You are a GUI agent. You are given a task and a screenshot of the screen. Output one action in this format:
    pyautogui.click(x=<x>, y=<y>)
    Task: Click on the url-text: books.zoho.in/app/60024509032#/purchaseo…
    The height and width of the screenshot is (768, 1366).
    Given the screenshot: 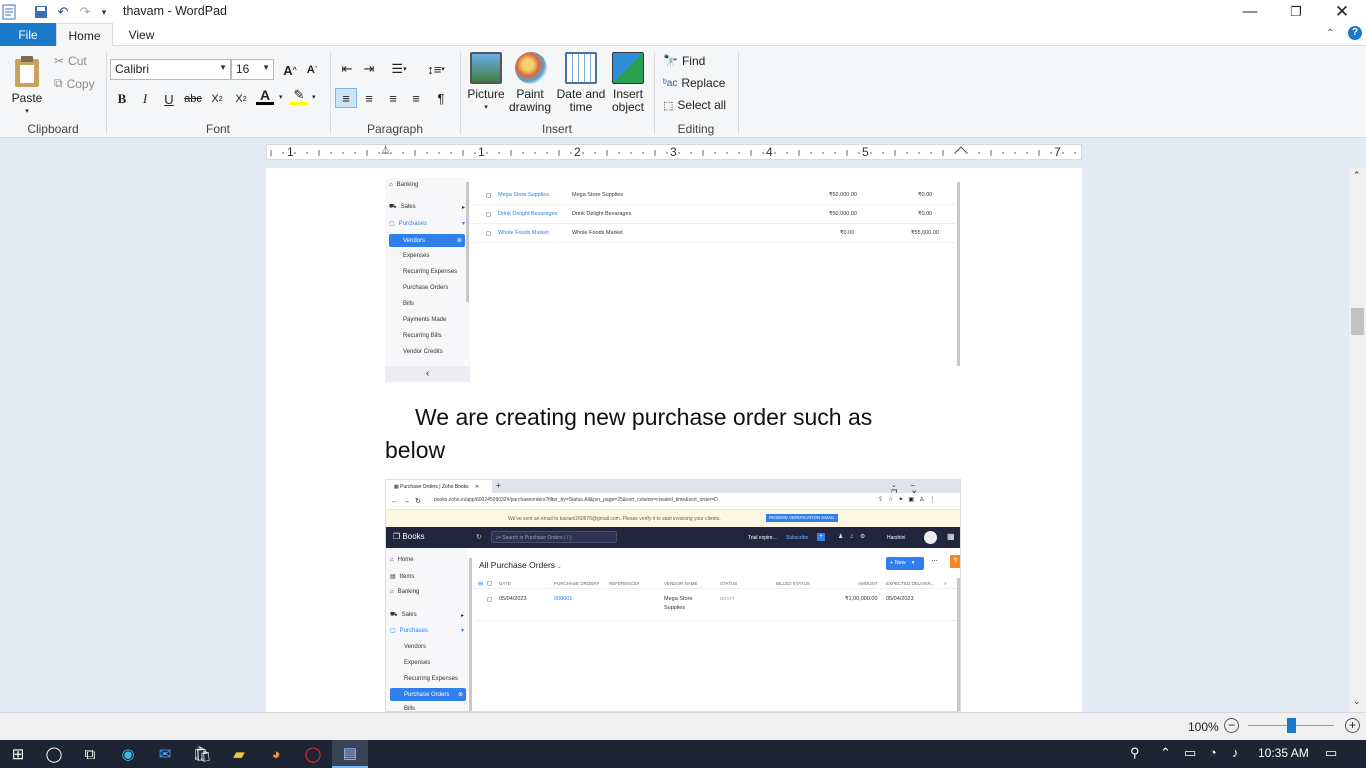 What is the action you would take?
    pyautogui.click(x=576, y=500)
    